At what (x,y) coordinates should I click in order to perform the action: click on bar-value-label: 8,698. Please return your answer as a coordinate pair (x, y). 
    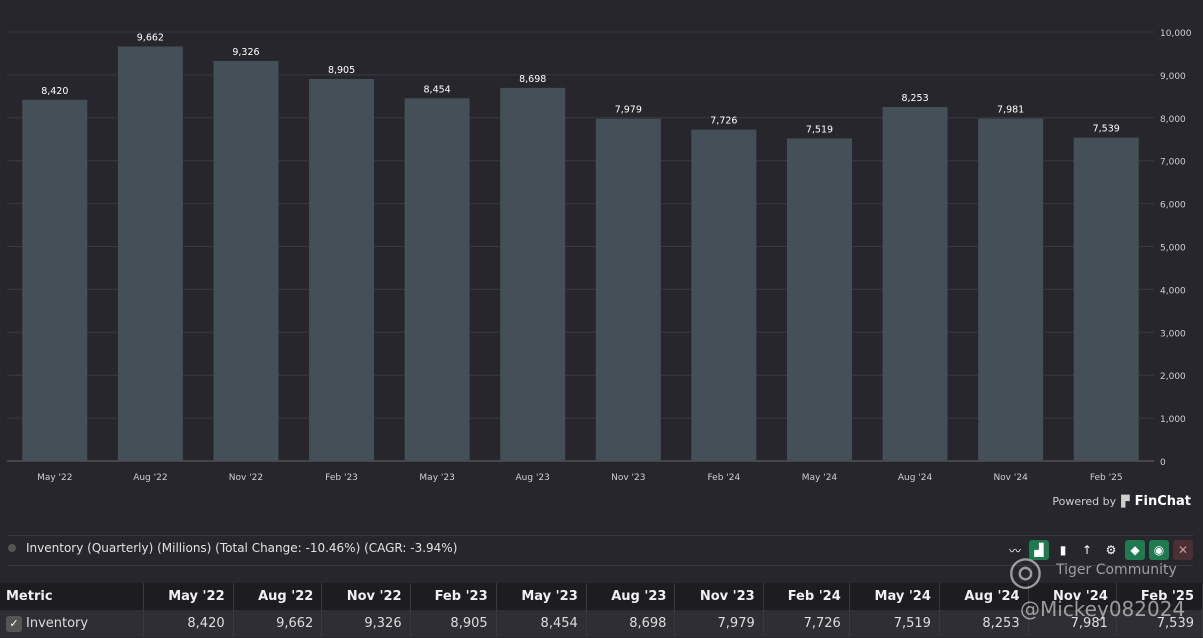
    Looking at the image, I should click on (532, 79).